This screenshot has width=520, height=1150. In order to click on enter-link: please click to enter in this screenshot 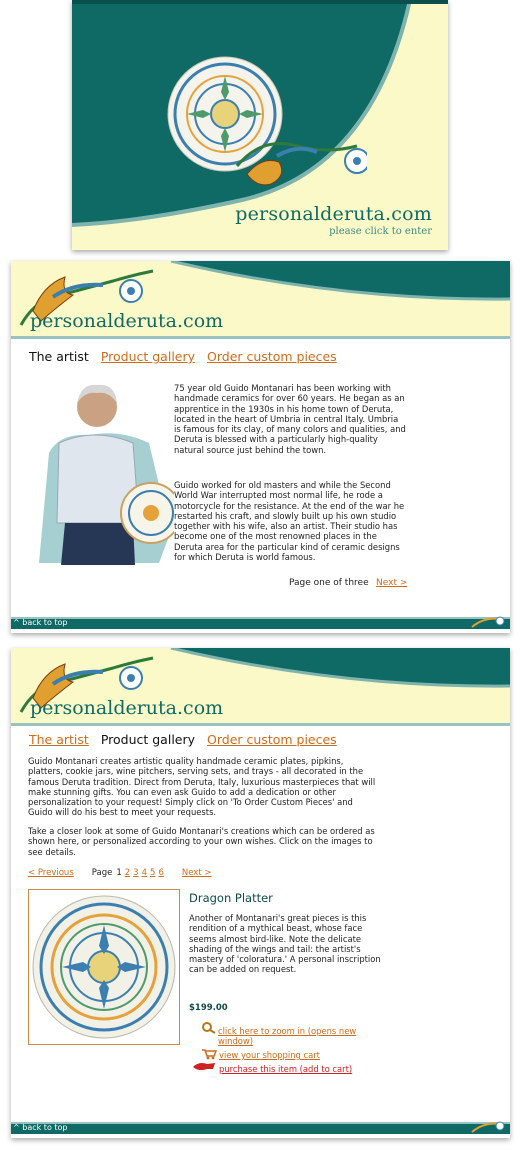, I will do `click(380, 231)`.